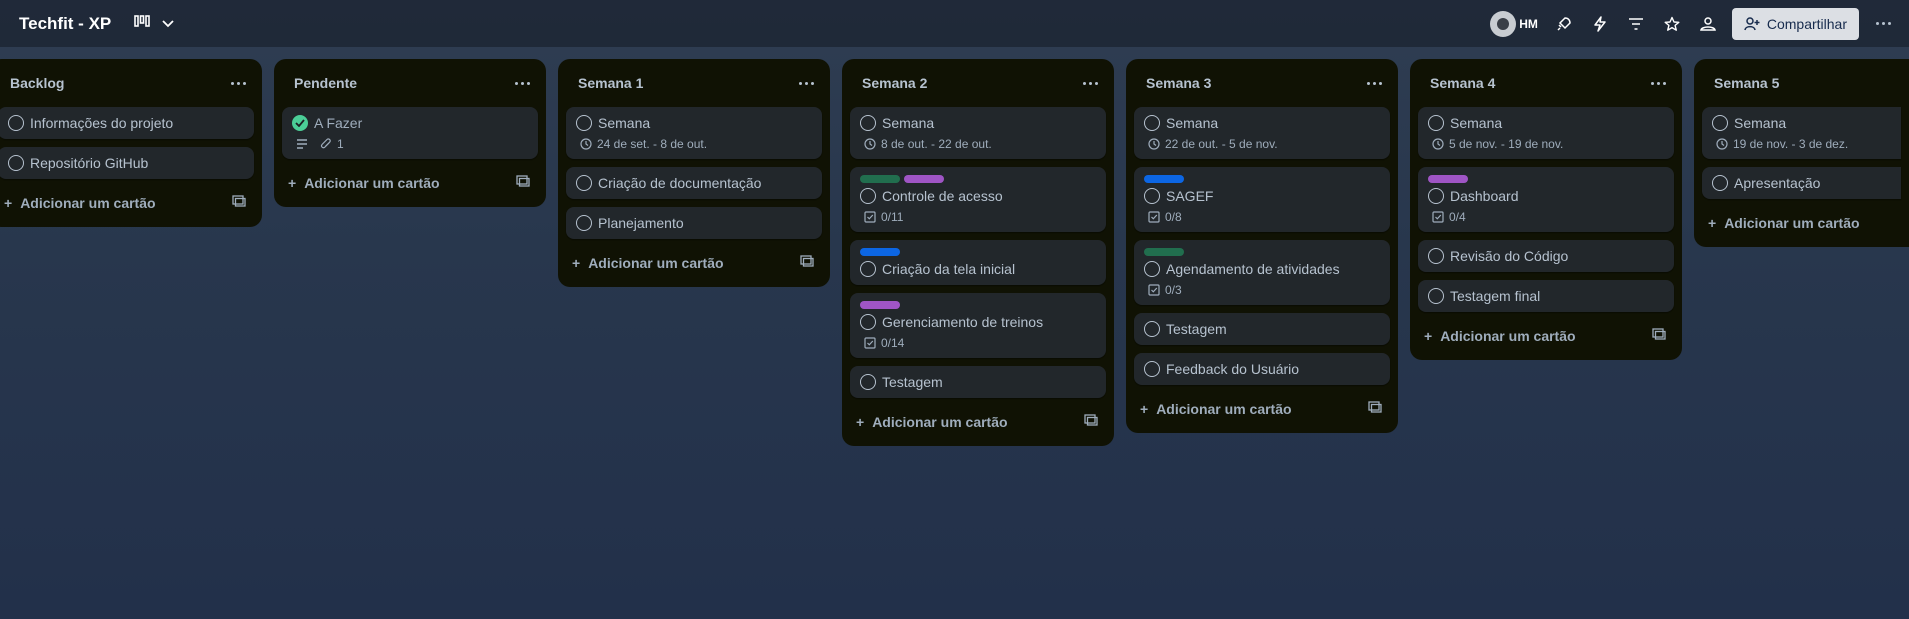 Image resolution: width=1909 pixels, height=619 pixels. Describe the element at coordinates (643, 144) in the screenshot. I see `dates-badge: 24 de set. - 8 de out.` at that location.